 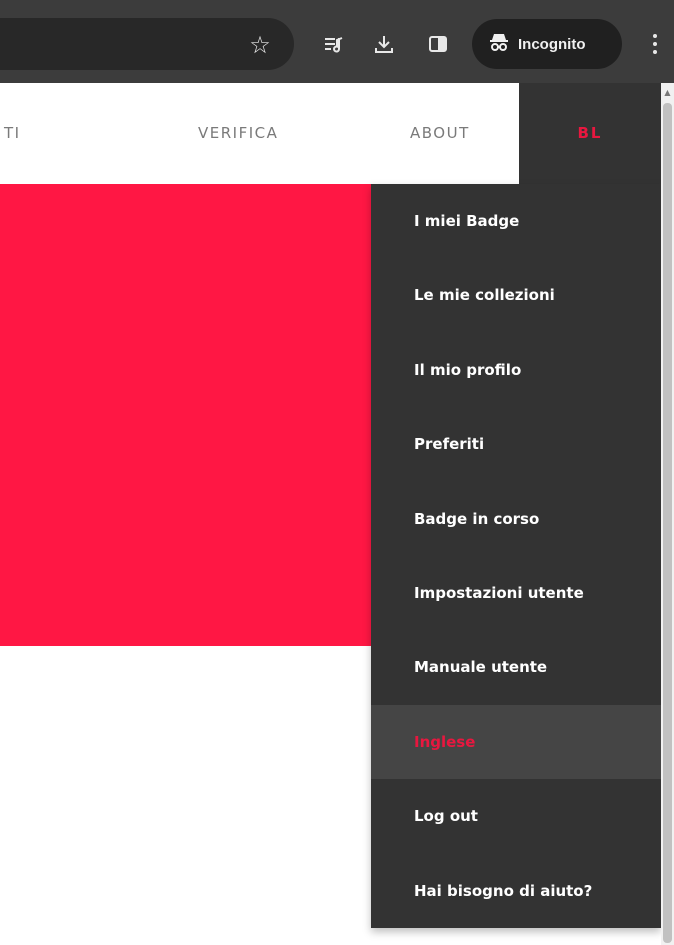 What do you see at coordinates (12, 133) in the screenshot?
I see `nav-item-partial: TI` at bounding box center [12, 133].